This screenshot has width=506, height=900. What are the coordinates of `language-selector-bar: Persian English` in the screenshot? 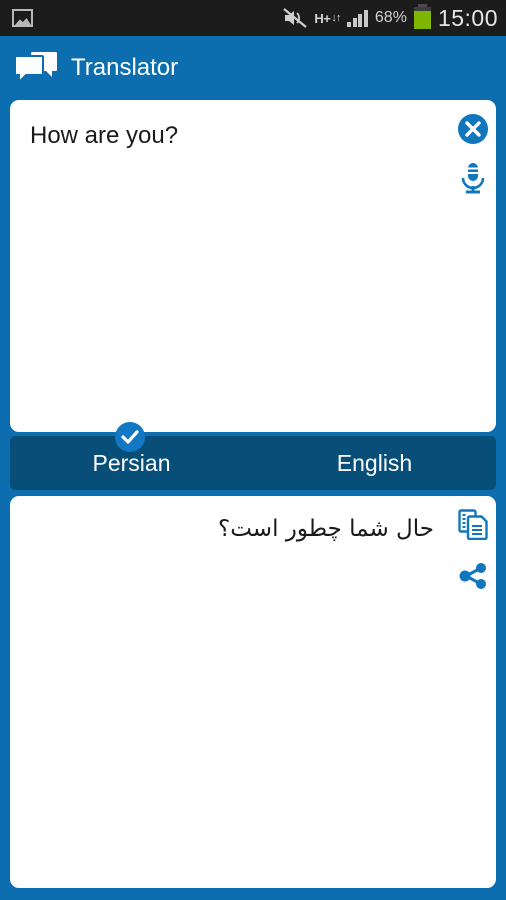 It's located at (253, 456).